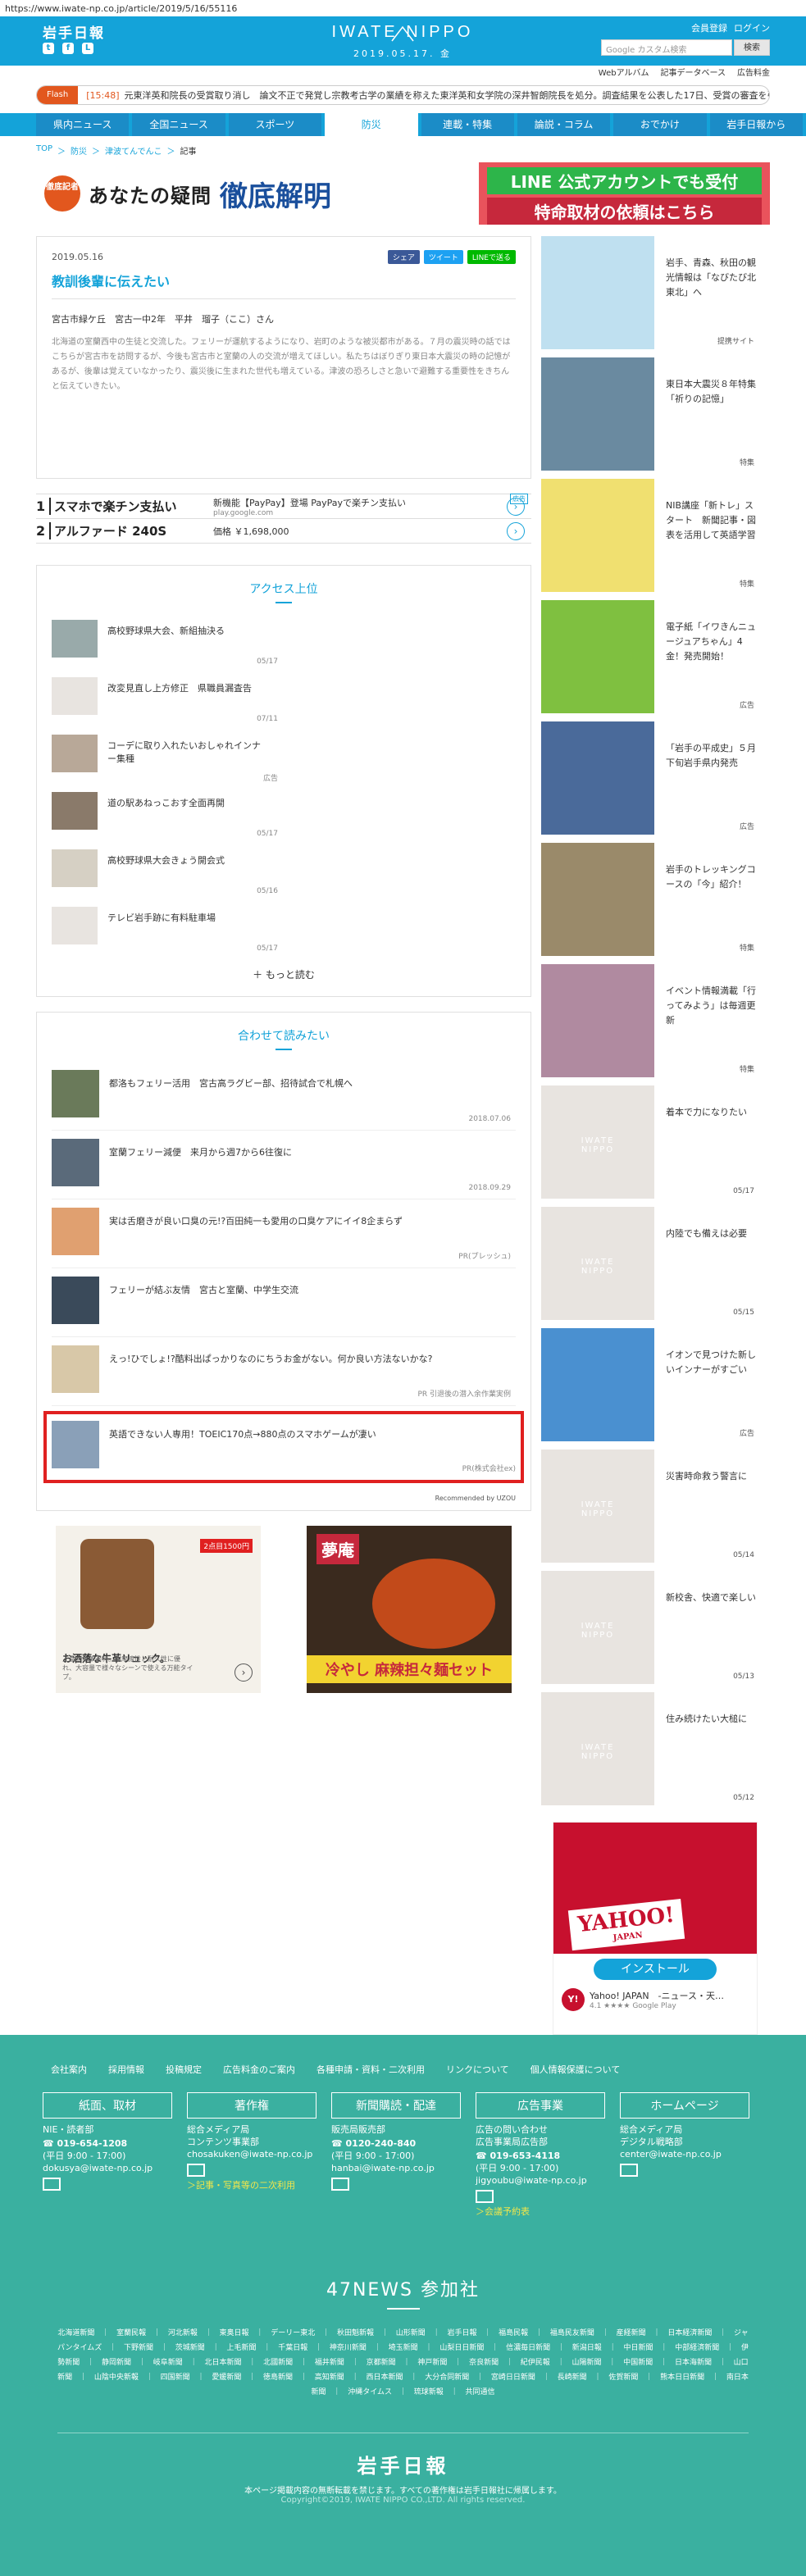 This screenshot has height=2576, width=806. Describe the element at coordinates (655, 1969) in the screenshot. I see `install-button: インストール` at that location.